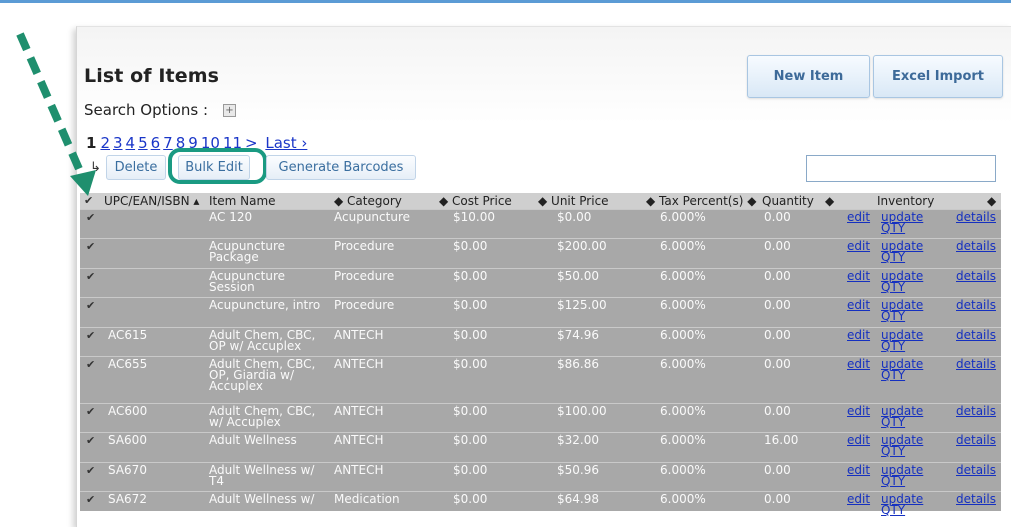 This screenshot has height=527, width=1011. I want to click on dashed-arrow-annotation, so click(56, 114).